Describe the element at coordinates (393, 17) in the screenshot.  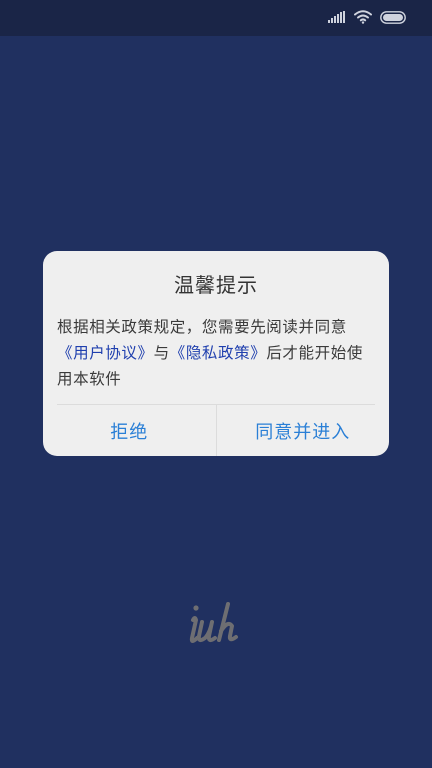
I see `battery-icon` at that location.